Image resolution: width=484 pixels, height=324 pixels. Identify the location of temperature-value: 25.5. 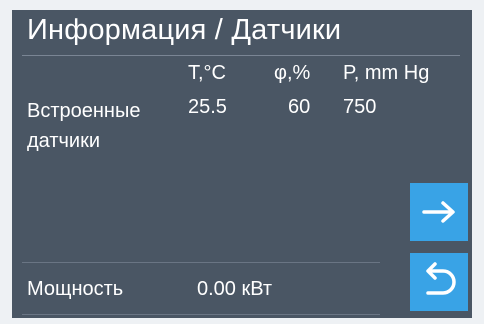
(207, 107).